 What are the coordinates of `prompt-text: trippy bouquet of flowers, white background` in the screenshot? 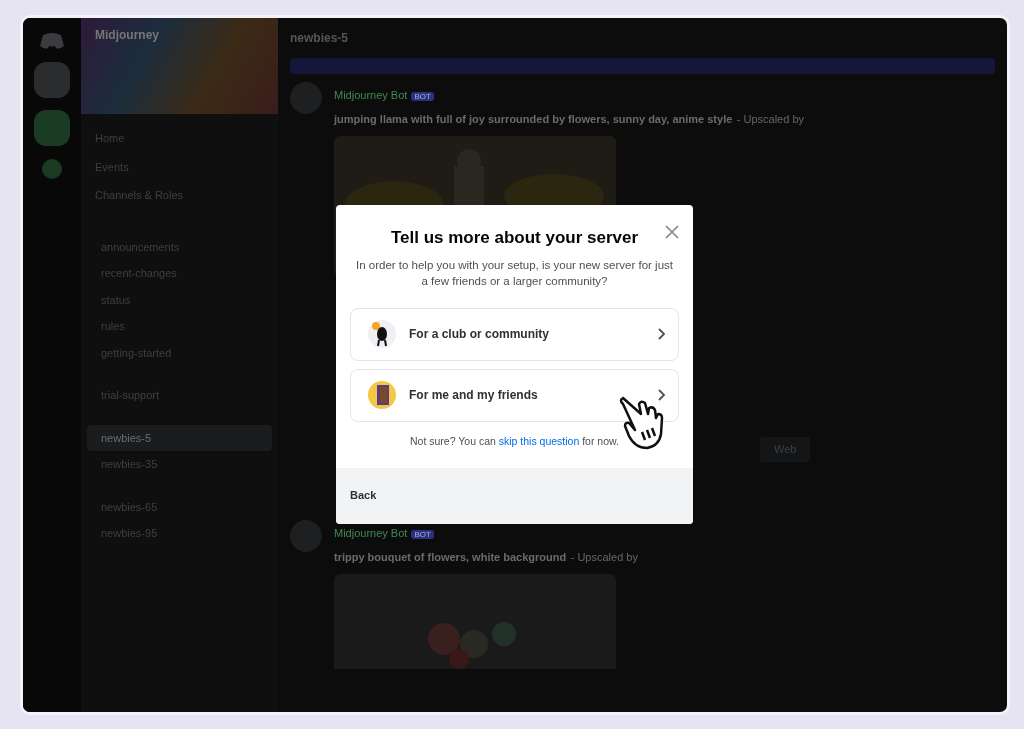 It's located at (450, 556).